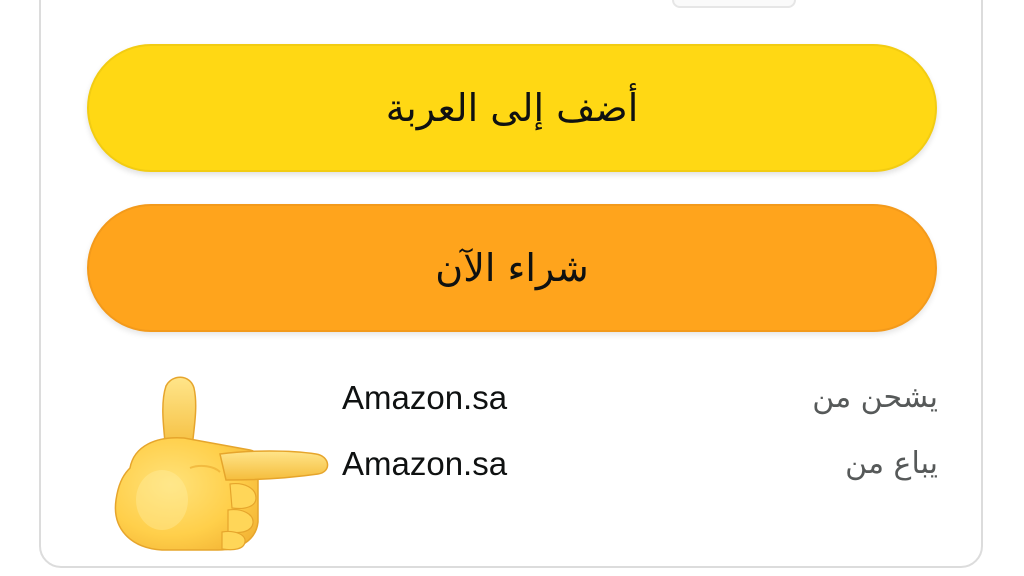 The image size is (1024, 576). What do you see at coordinates (635, 464) in the screenshot?
I see `sold-by-row: يباع من Amazon.sa` at bounding box center [635, 464].